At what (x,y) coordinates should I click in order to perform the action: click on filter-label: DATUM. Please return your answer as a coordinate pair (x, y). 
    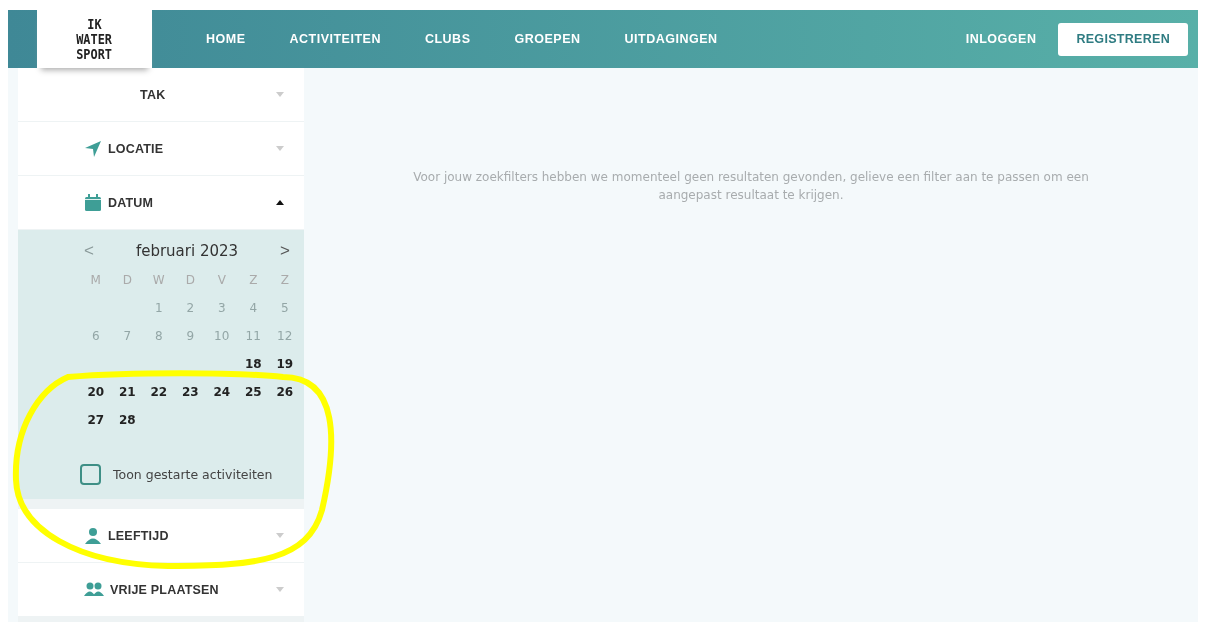
    Looking at the image, I should click on (131, 202).